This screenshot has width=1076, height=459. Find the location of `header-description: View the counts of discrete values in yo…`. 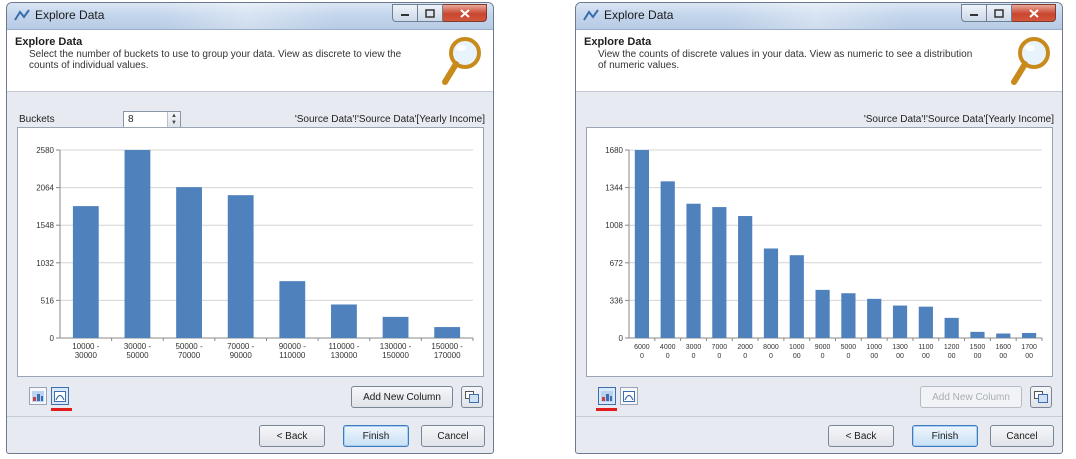

header-description: View the counts of discrete values in yo… is located at coordinates (785, 60).